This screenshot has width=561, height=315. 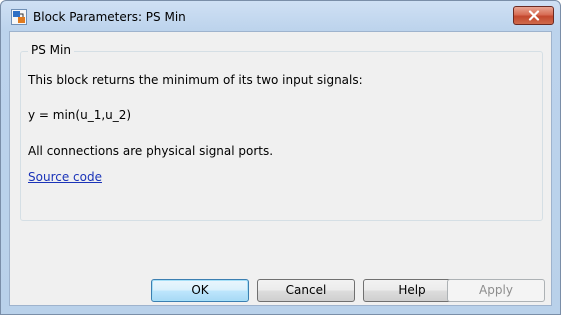 I want to click on window-title: Block Parameters: PS Min, so click(x=109, y=17).